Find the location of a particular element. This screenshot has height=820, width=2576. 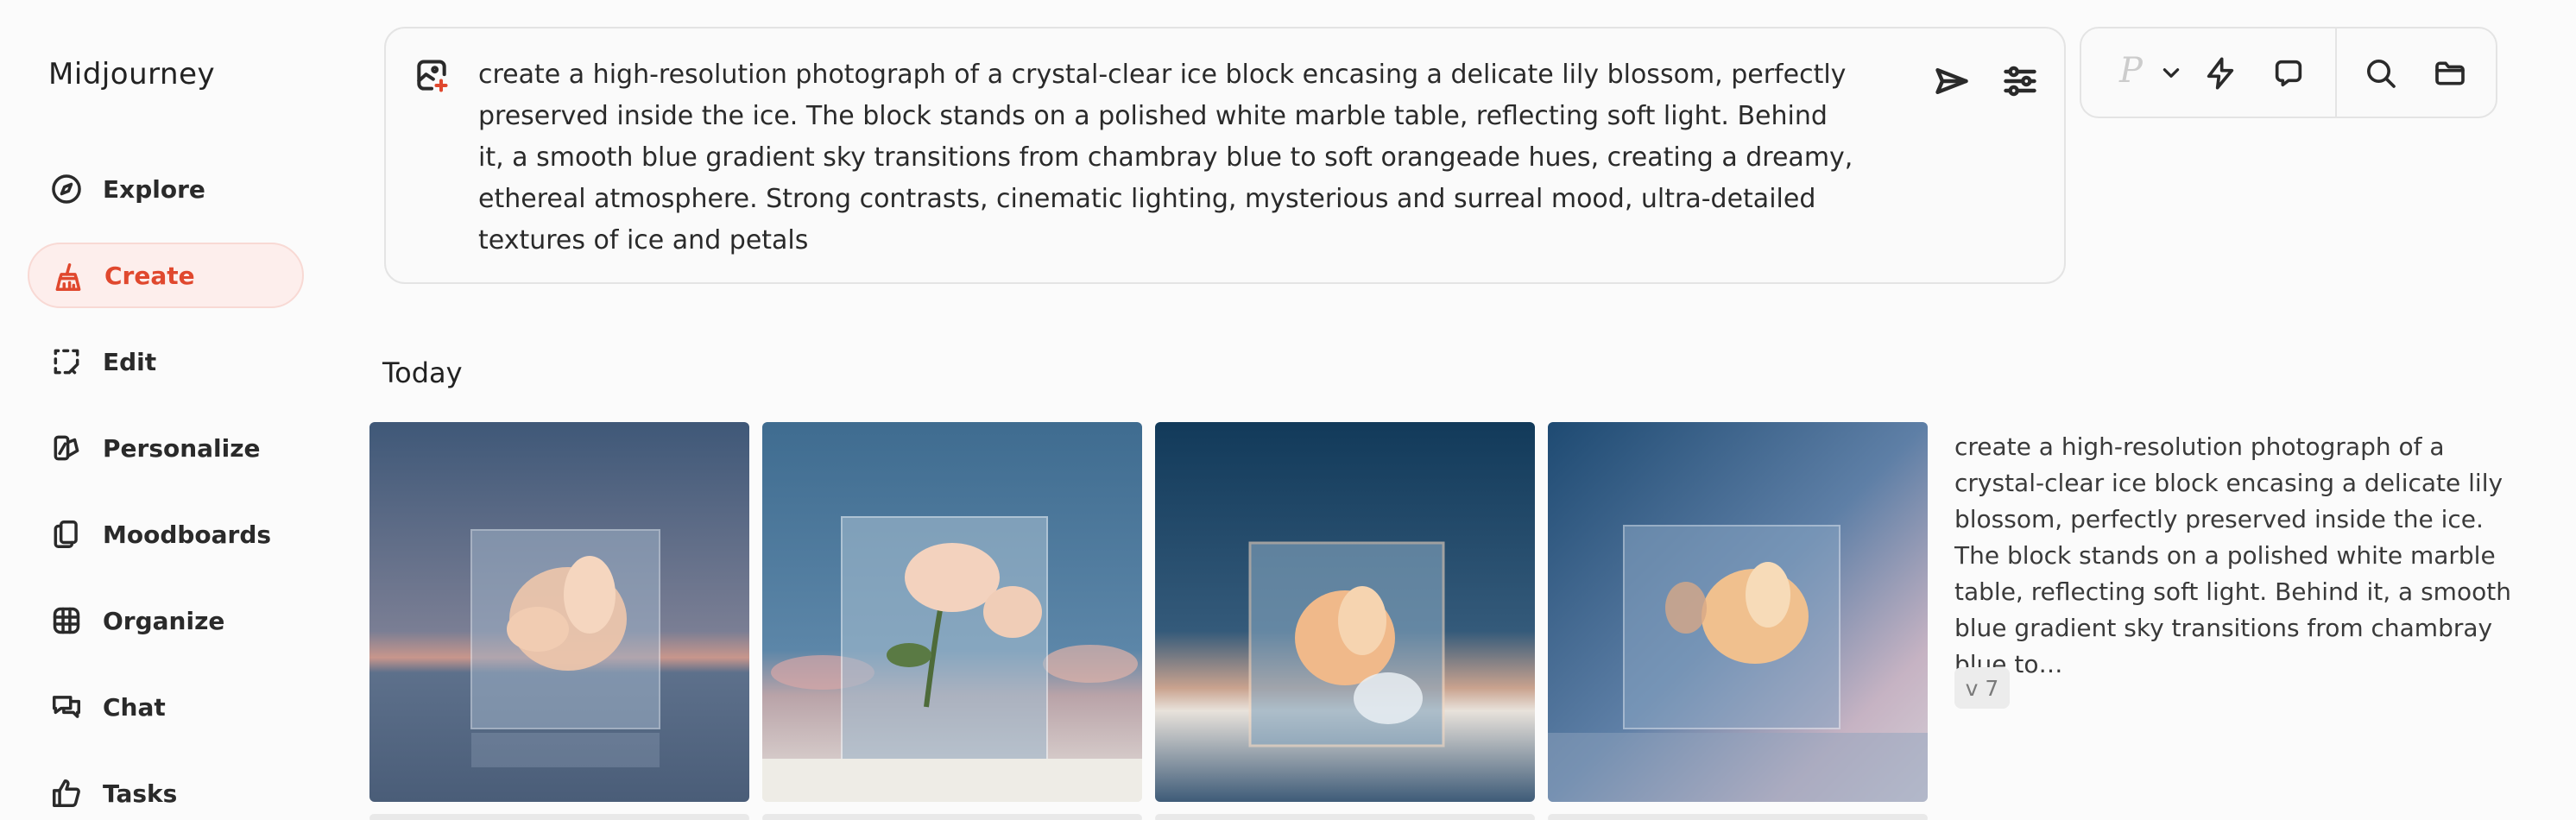

sliders-icon is located at coordinates (2020, 81).